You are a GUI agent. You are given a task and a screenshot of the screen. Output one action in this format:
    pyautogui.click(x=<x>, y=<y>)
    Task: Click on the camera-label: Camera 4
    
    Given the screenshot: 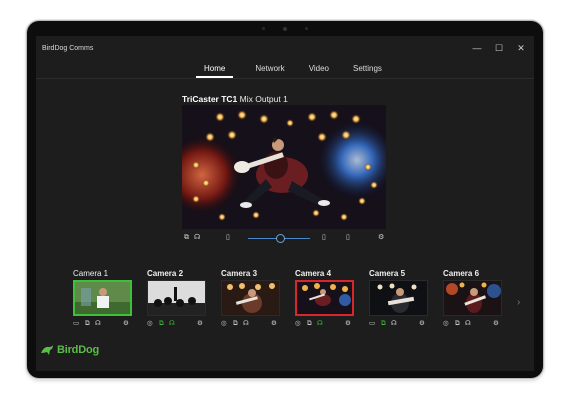 What is the action you would take?
    pyautogui.click(x=313, y=273)
    